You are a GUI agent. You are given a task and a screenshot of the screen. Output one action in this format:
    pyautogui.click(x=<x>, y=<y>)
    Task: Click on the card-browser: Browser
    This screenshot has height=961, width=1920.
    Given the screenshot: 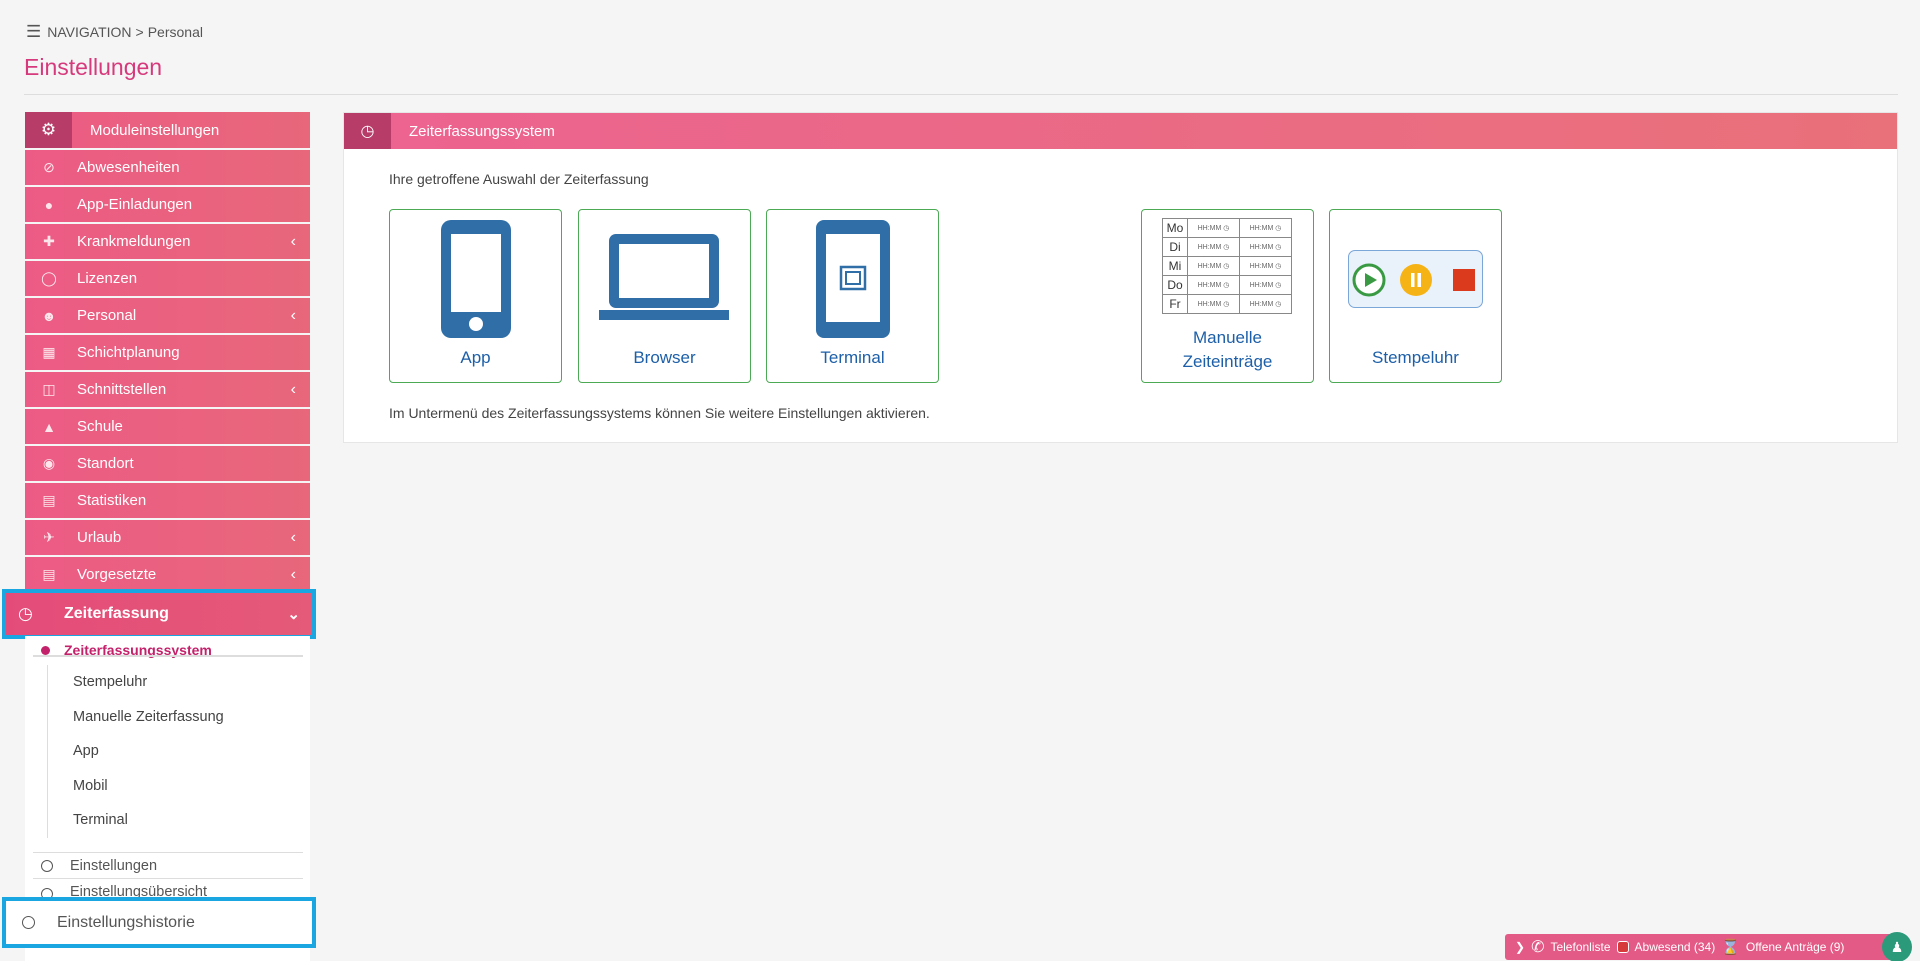 What is the action you would take?
    pyautogui.click(x=664, y=296)
    